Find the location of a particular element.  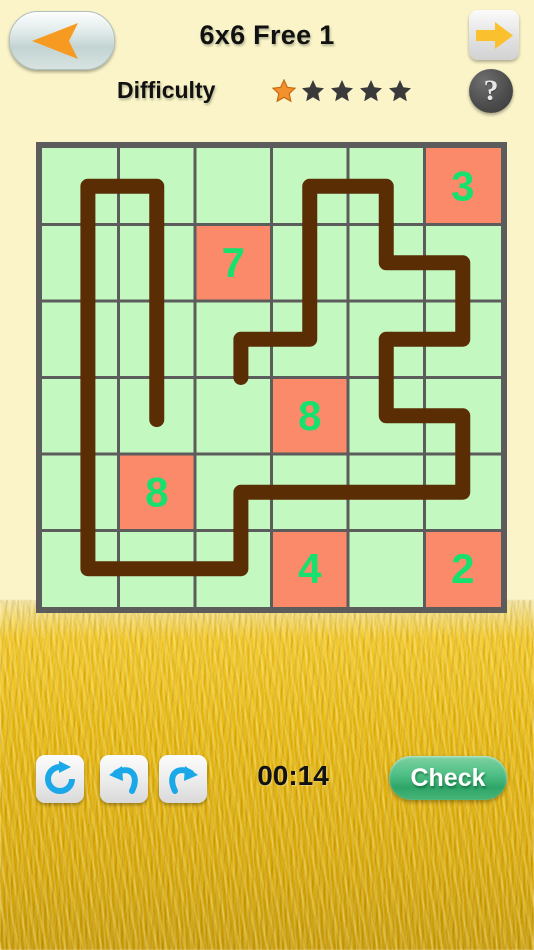

restart-button is located at coordinates (60, 779).